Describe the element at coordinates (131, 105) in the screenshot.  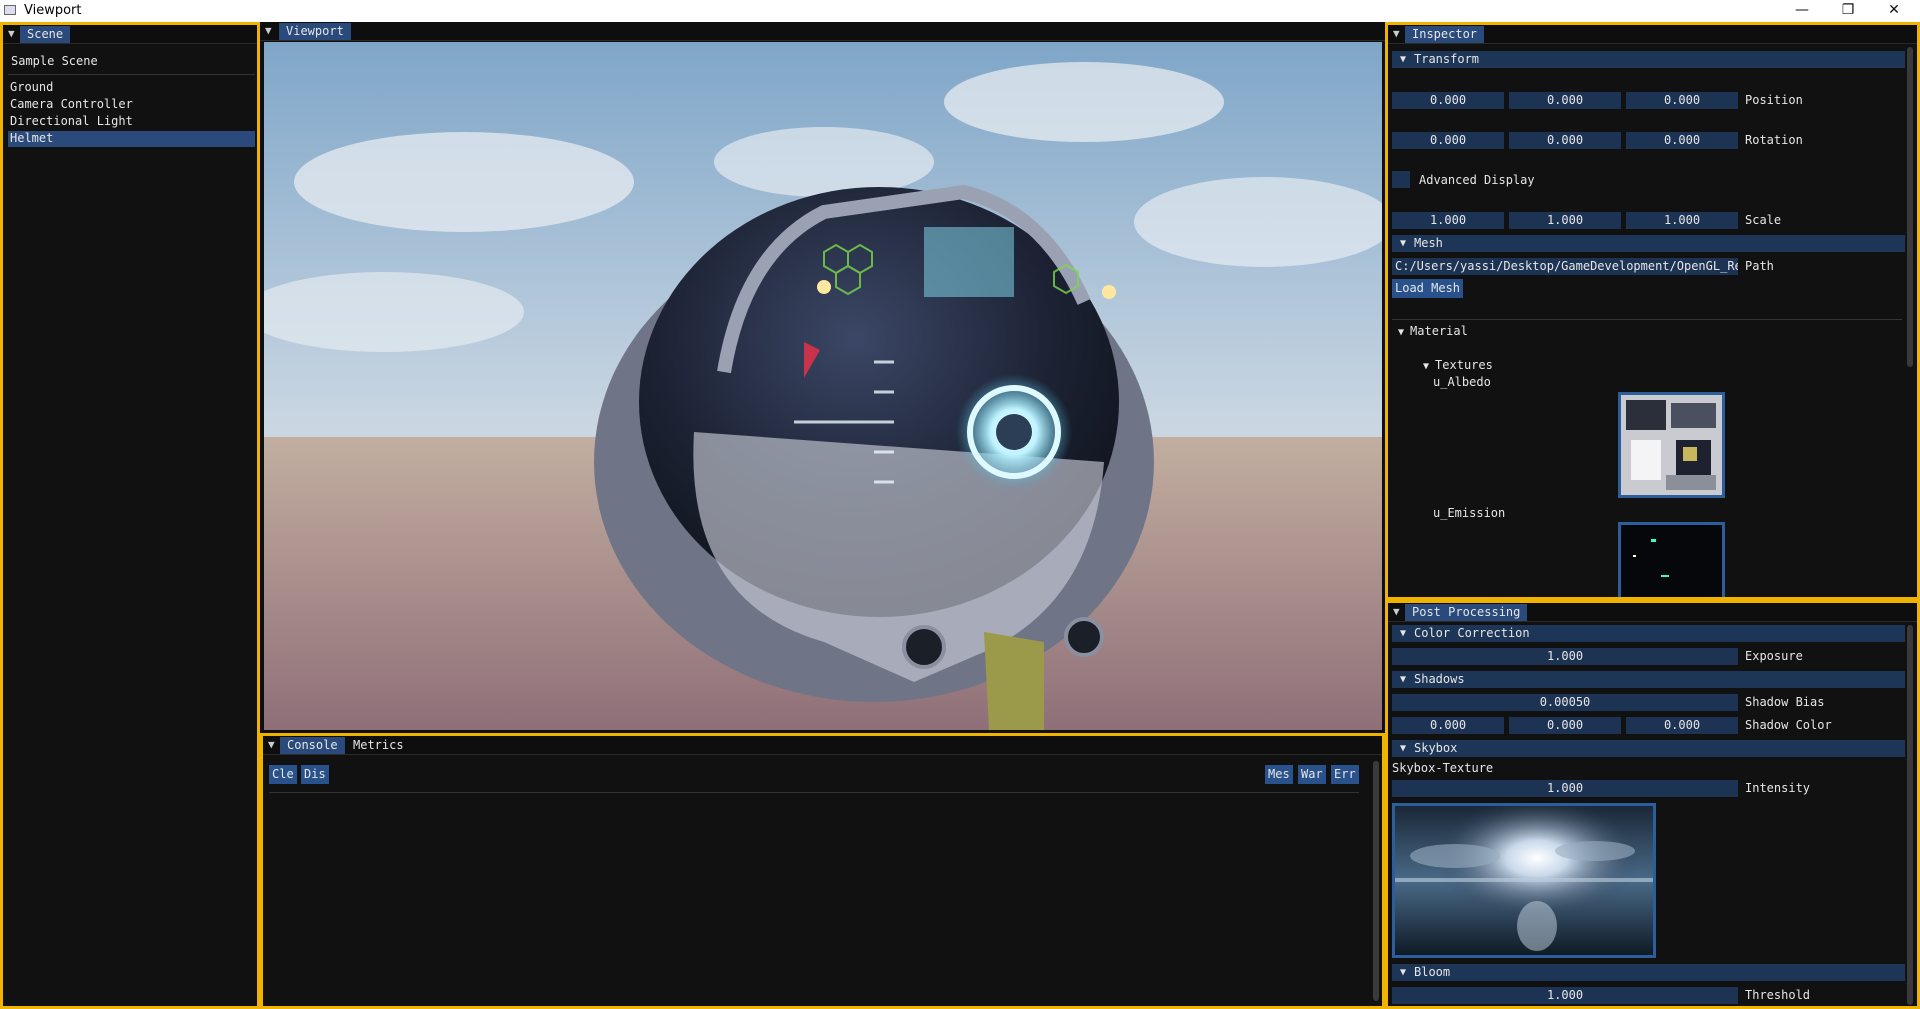
I see `scene-item-camera-controller: Camera Controller` at that location.